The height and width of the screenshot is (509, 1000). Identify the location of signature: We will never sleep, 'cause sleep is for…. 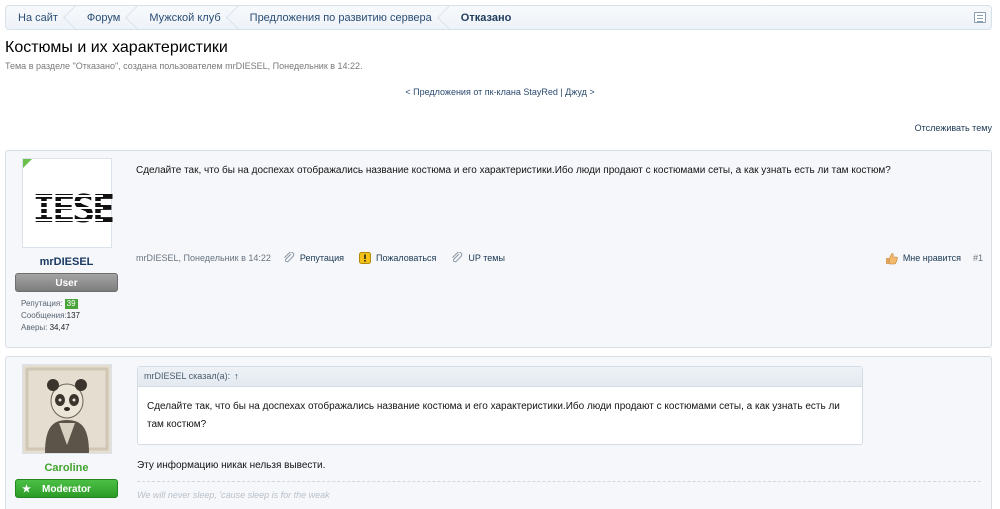
(233, 495).